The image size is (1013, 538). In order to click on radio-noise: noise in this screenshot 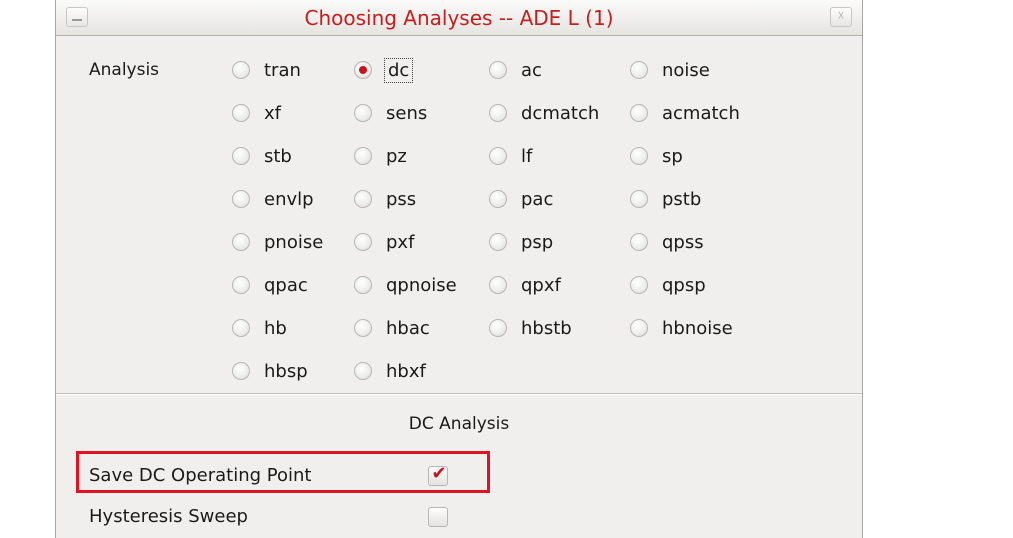, I will do `click(670, 70)`.